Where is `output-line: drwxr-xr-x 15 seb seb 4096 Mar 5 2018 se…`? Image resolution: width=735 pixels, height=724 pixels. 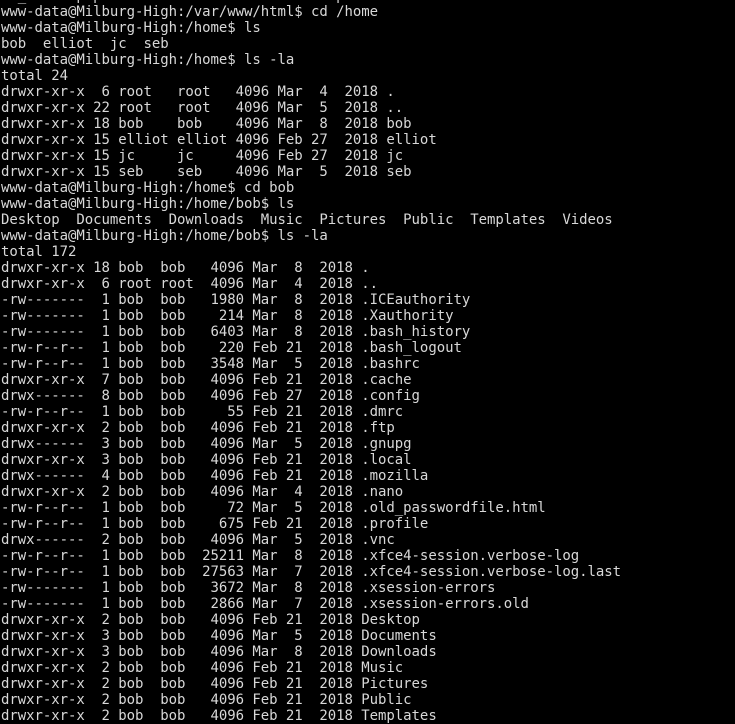
output-line: drwxr-xr-x 15 seb seb 4096 Mar 5 2018 se… is located at coordinates (206, 172).